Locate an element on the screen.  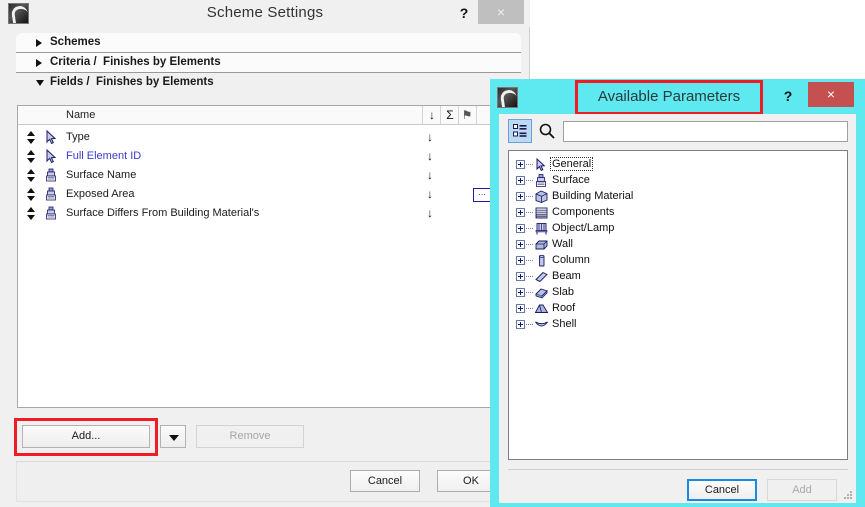
scheme-settings-title: Scheme Settings is located at coordinates (265, 12).